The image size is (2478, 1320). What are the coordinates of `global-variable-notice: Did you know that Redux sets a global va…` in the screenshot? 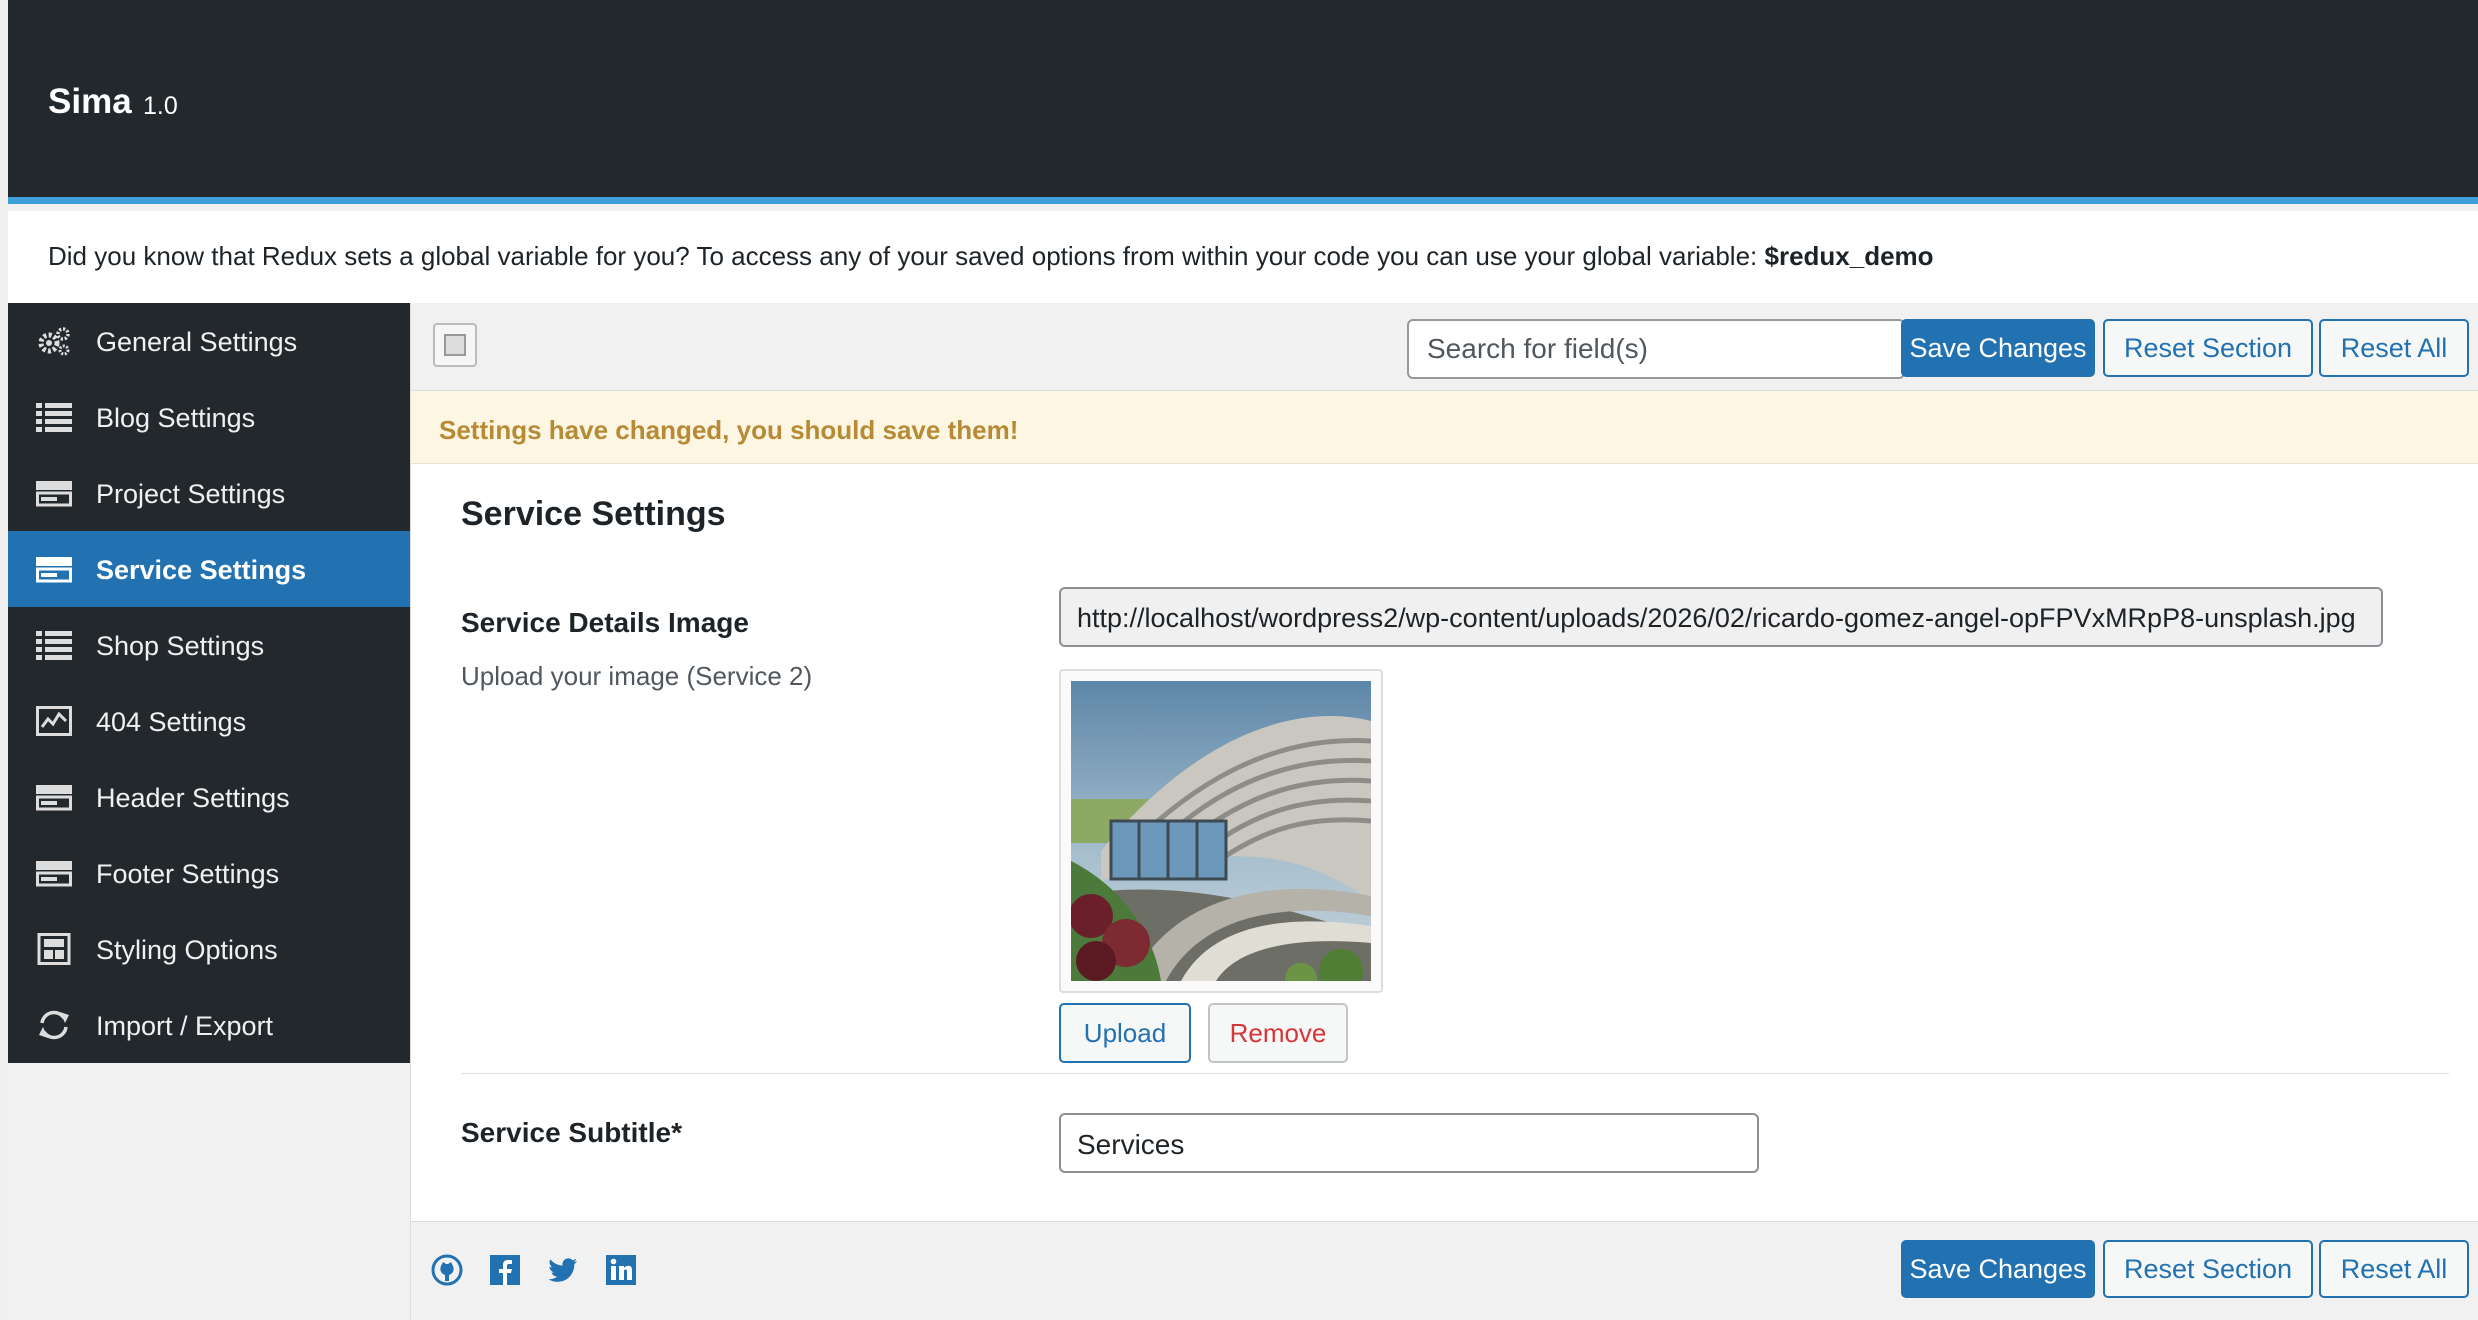 It's located at (1243, 257).